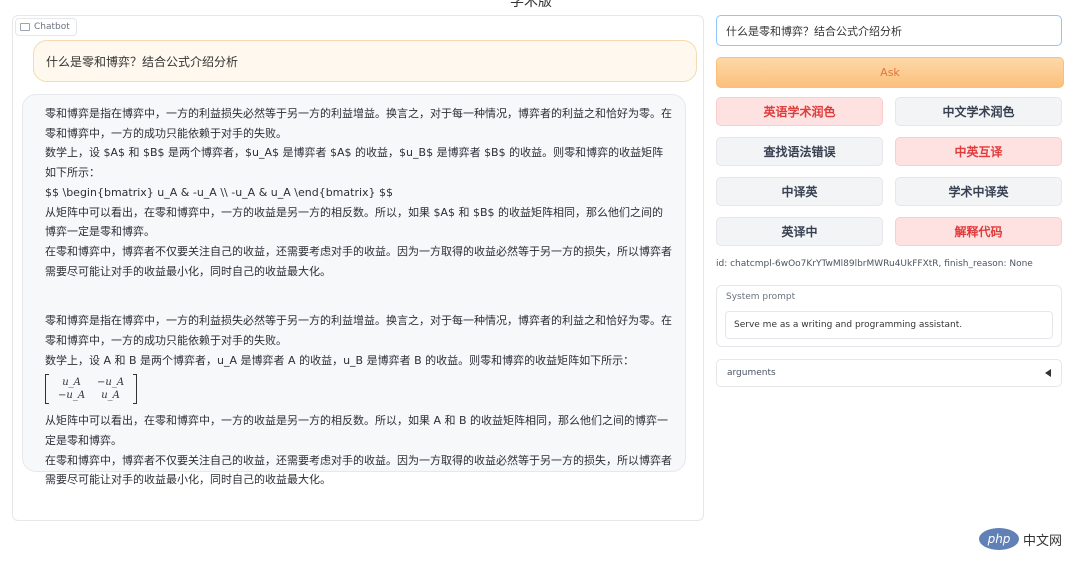 Image resolution: width=1080 pixels, height=572 pixels. Describe the element at coordinates (799, 151) in the screenshot. I see `grammar-check-button: 查找语法错误` at that location.